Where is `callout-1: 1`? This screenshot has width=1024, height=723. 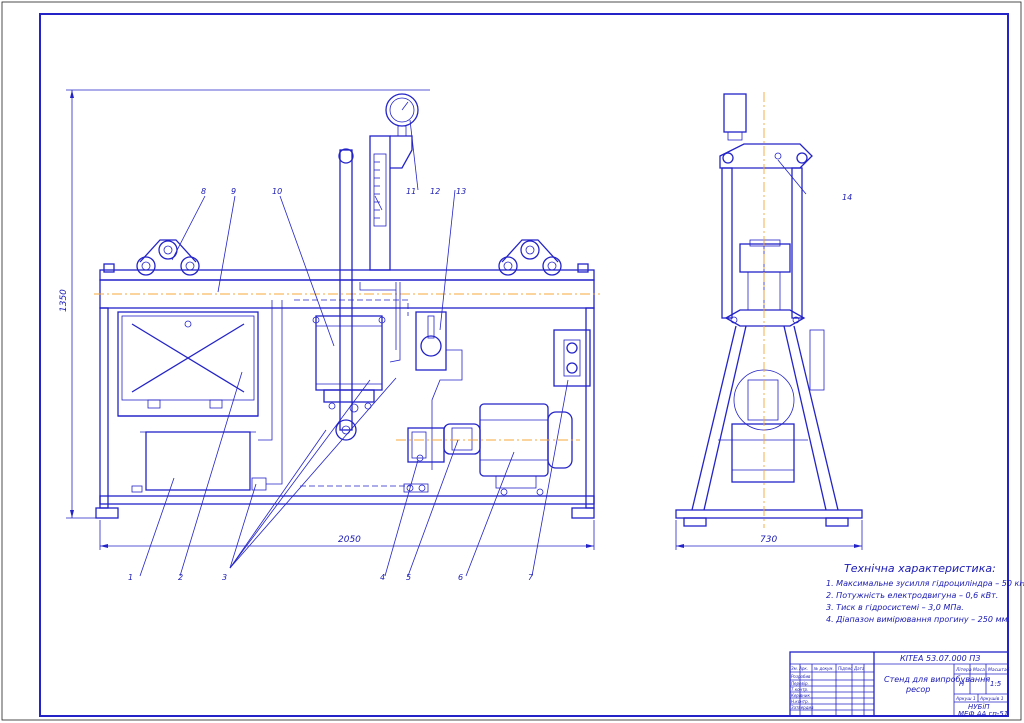
callout-1: 1 is located at coordinates (130, 577).